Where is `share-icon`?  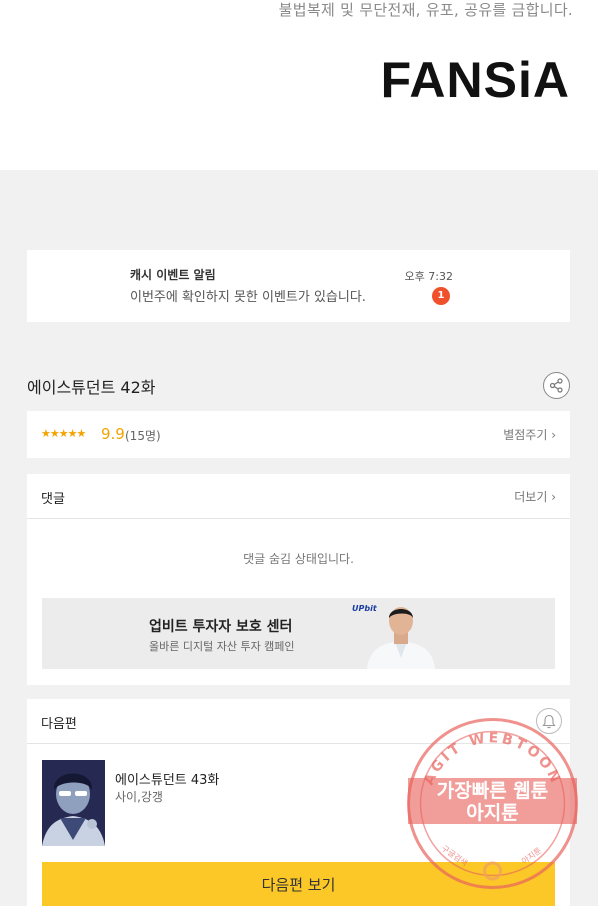 share-icon is located at coordinates (556, 385).